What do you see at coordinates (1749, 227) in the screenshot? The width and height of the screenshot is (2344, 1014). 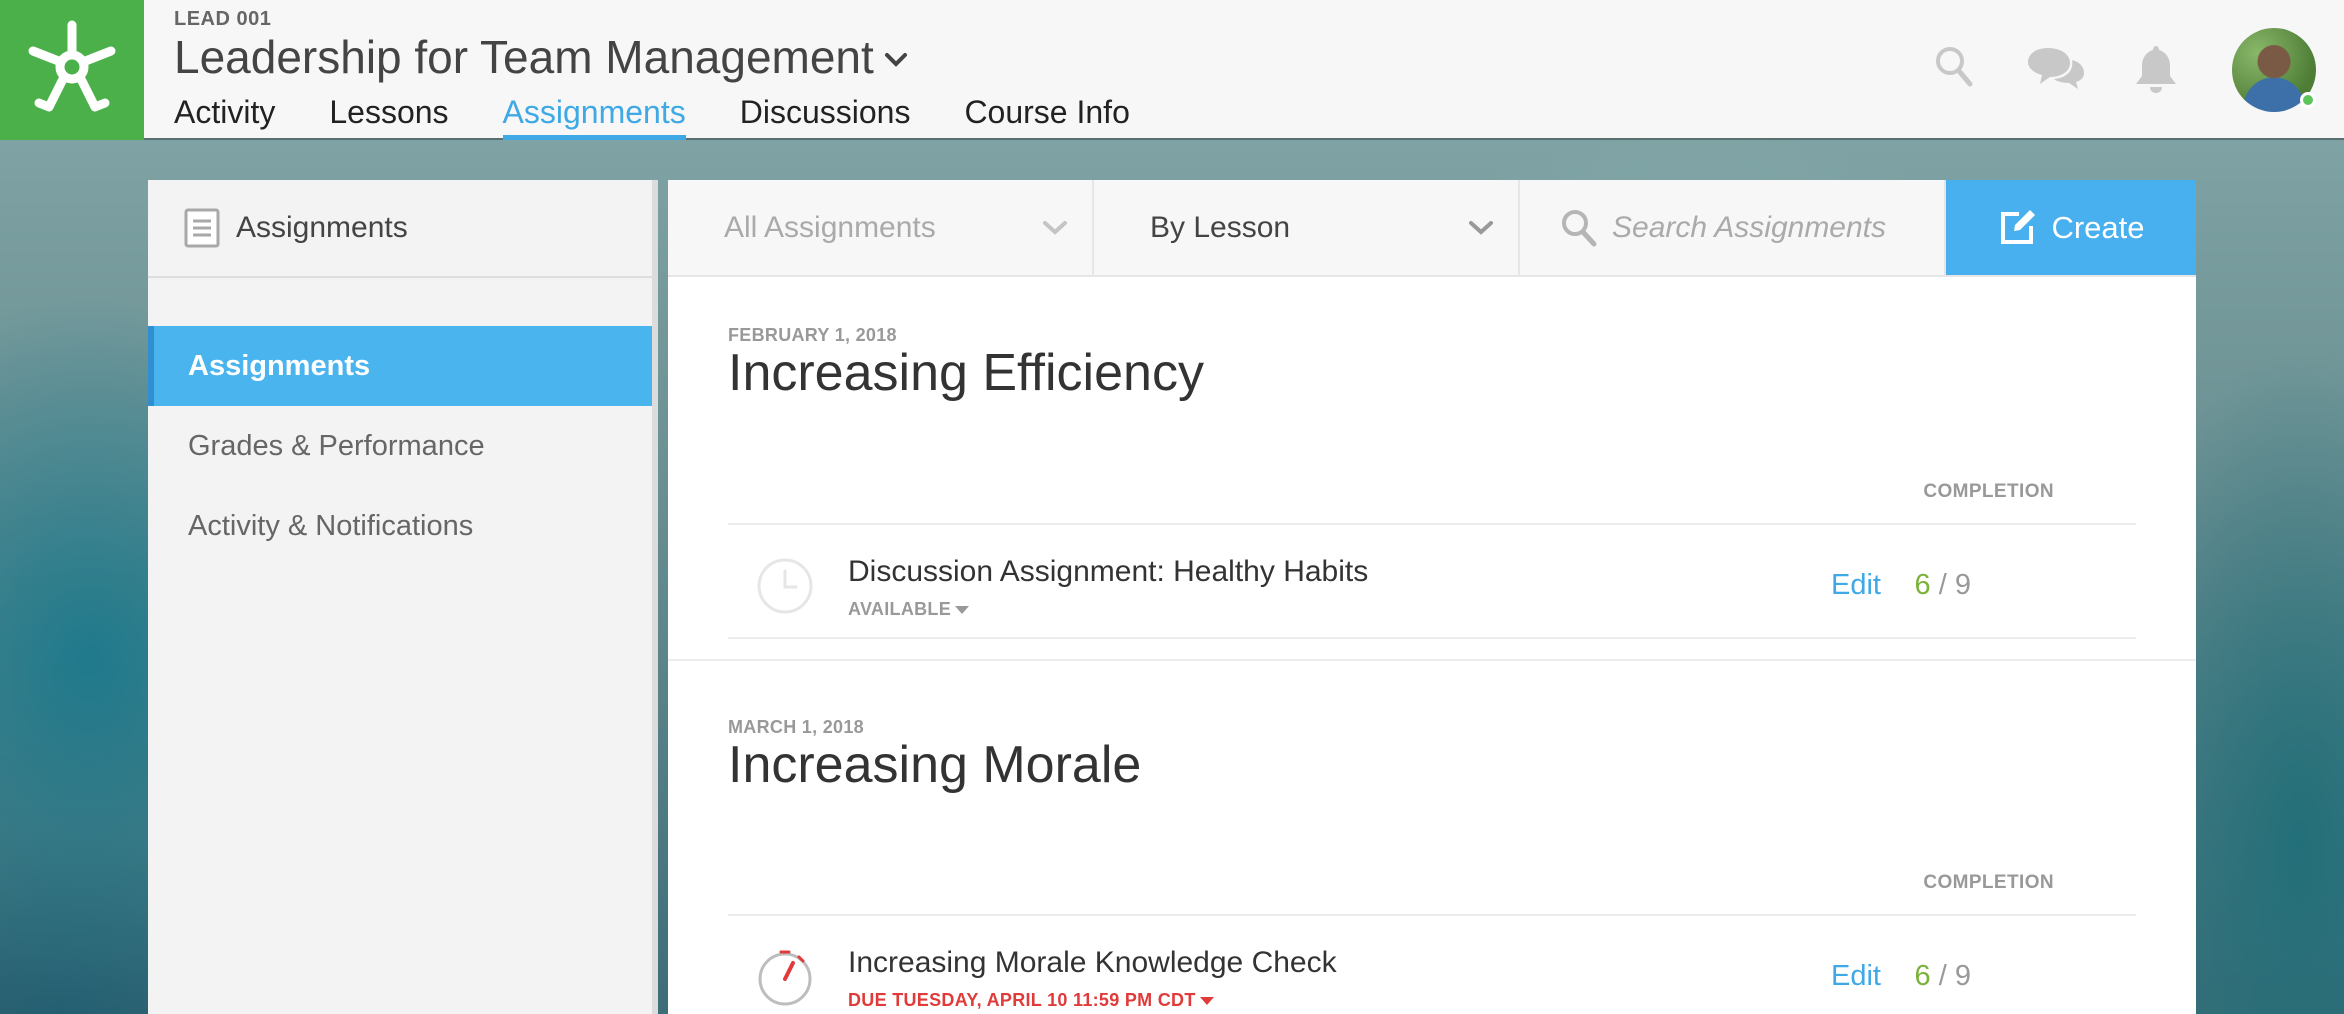 I see `search-placeholder: Search Assignments` at bounding box center [1749, 227].